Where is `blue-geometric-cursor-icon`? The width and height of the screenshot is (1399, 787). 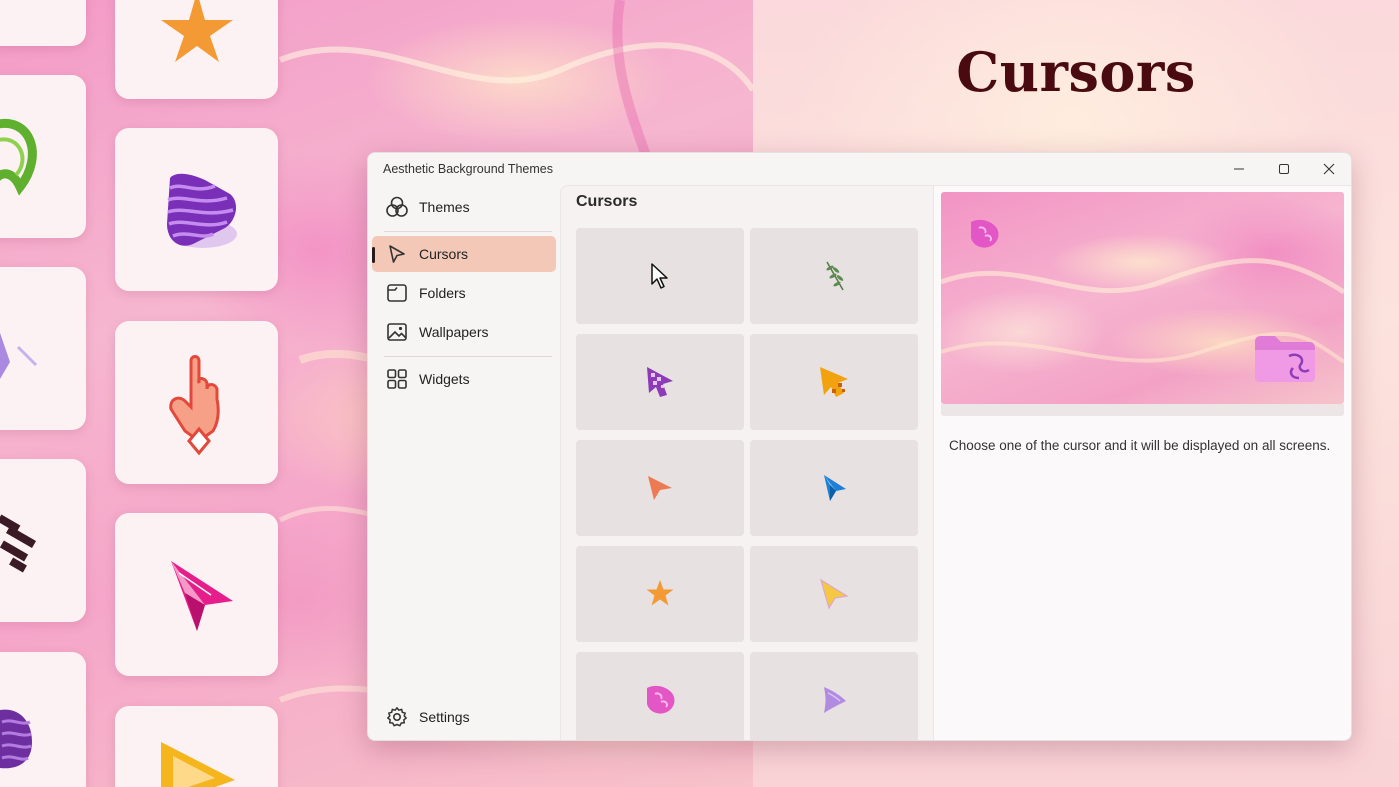 blue-geometric-cursor-icon is located at coordinates (835, 488).